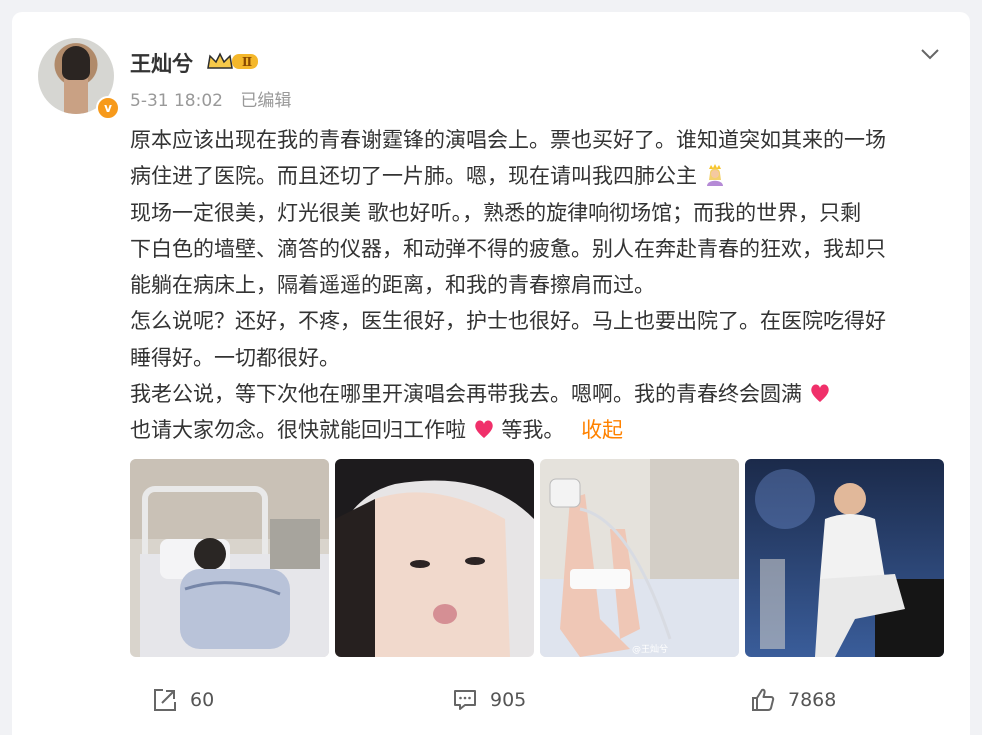  I want to click on svg-text: Ⅱ, so click(247, 62).